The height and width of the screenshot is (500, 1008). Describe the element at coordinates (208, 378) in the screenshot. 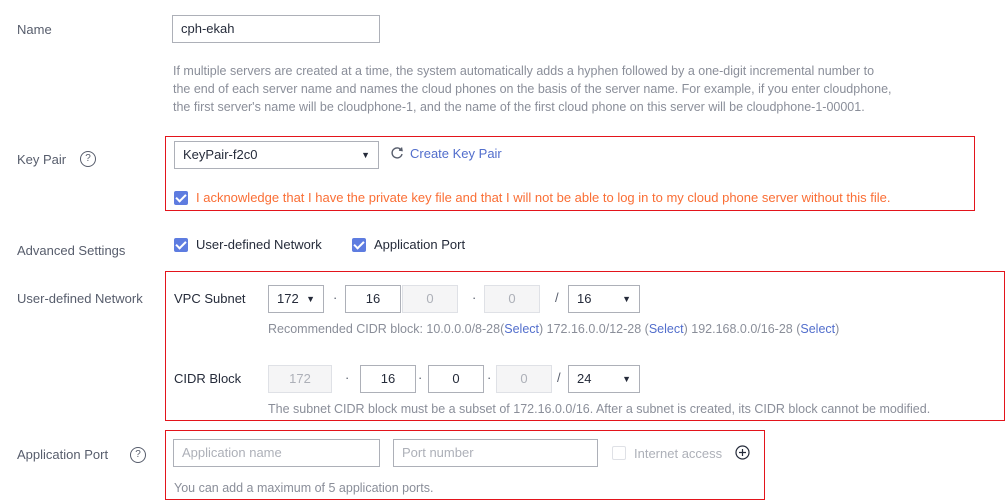

I see `cidr-block-label: CIDR Block` at that location.